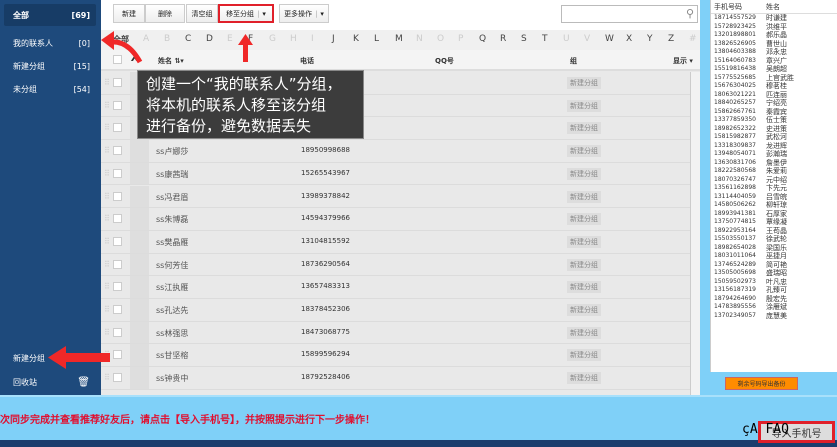  Describe the element at coordinates (246, 13) in the screenshot. I see `move-to-group-button: 移至分组 | ▾` at that location.